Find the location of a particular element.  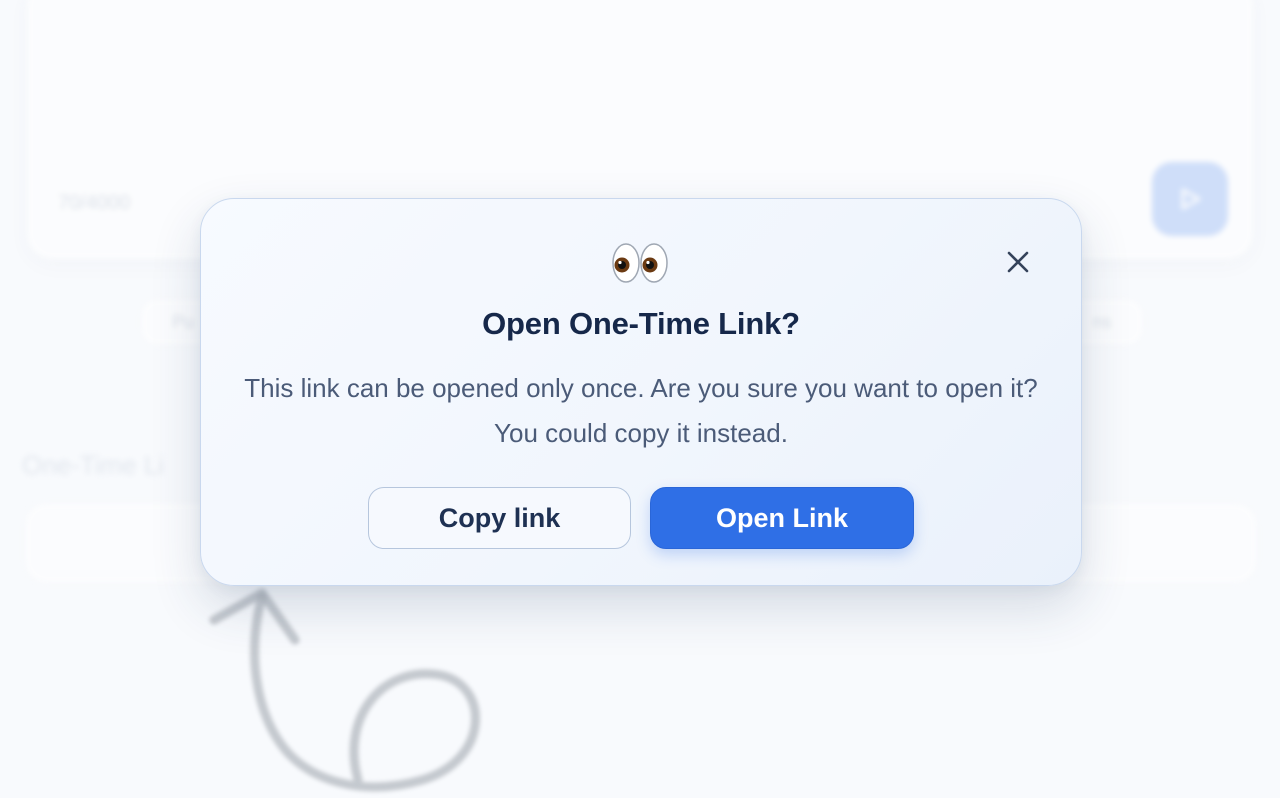

decorative-arrow-icon is located at coordinates (344, 690).